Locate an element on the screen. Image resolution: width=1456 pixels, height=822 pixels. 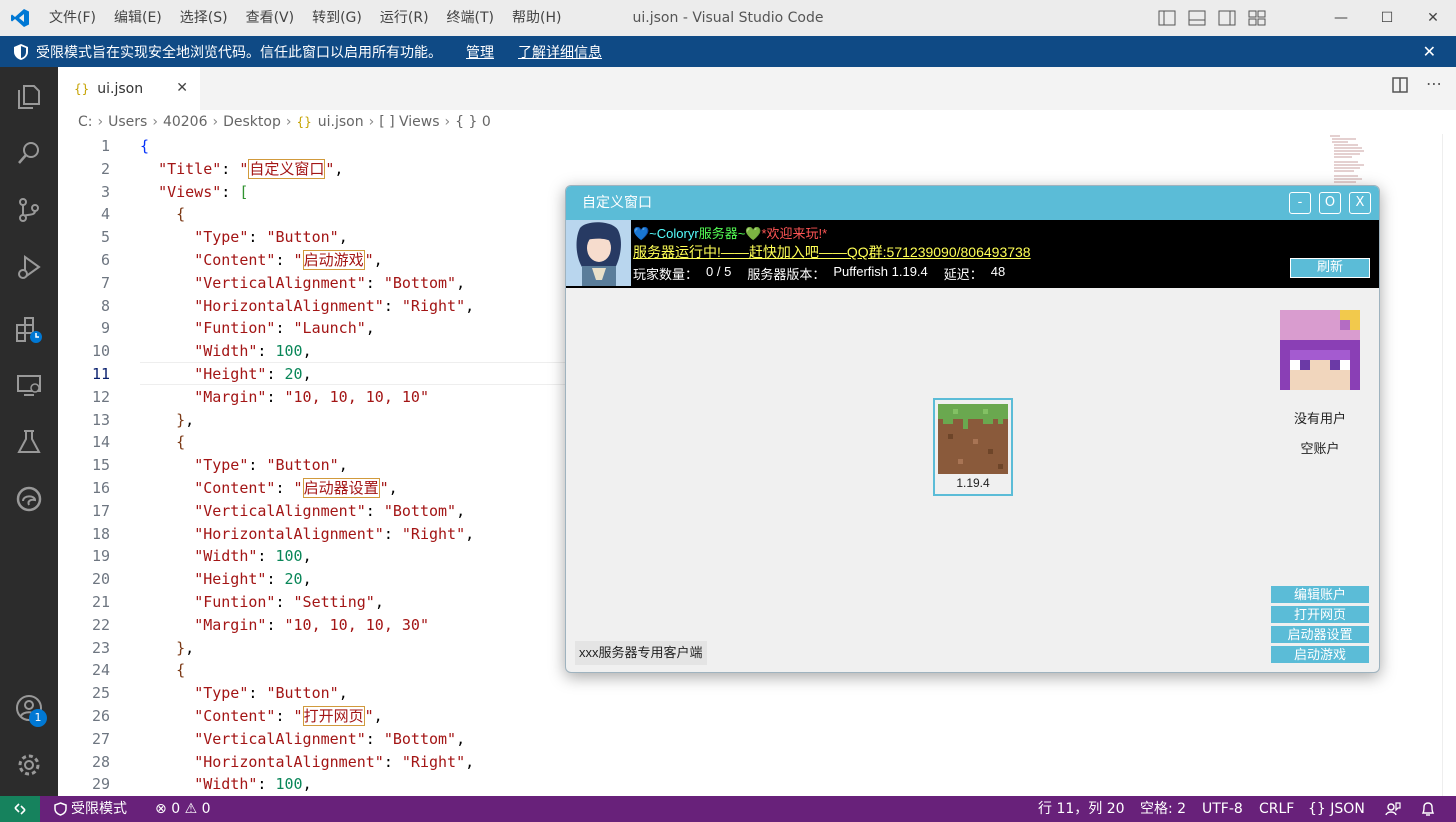
breadcrumb-item: { } 0 is located at coordinates (473, 122).